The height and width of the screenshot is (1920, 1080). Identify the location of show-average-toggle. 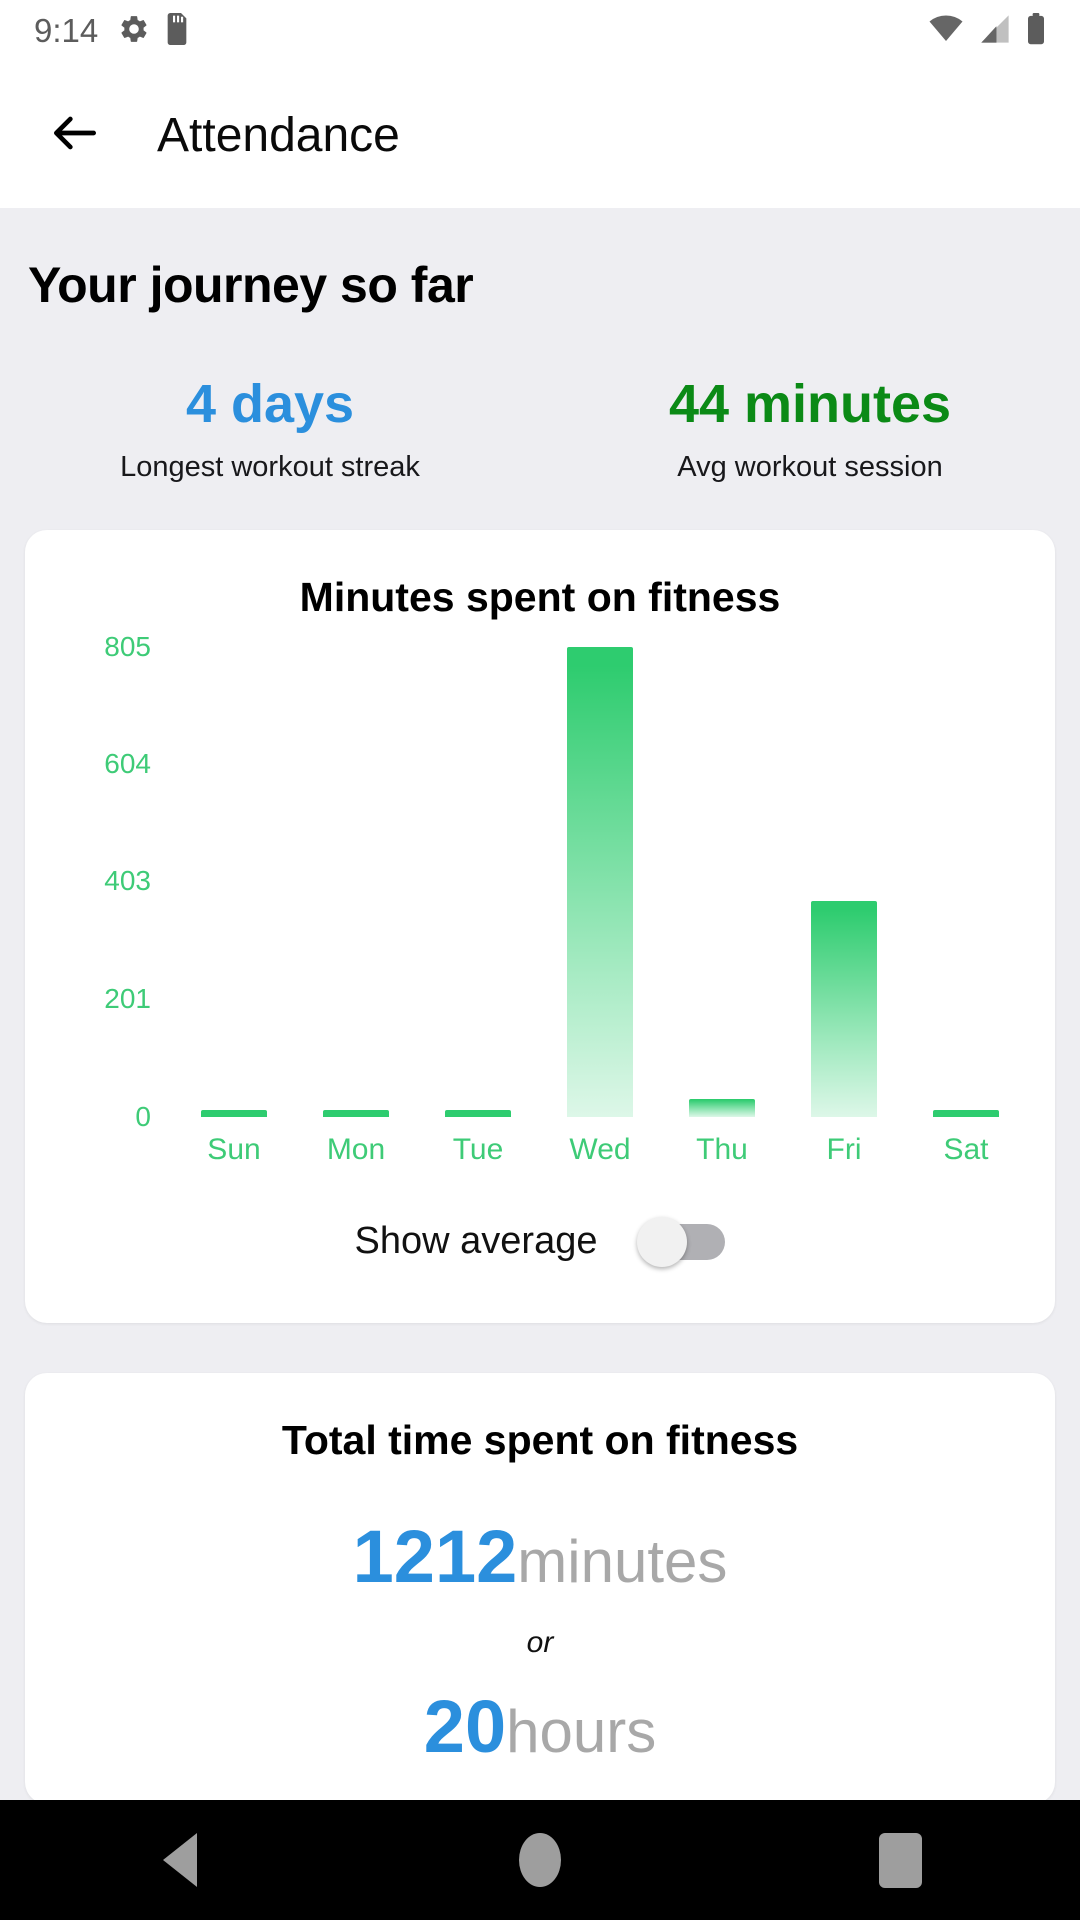
(681, 1241).